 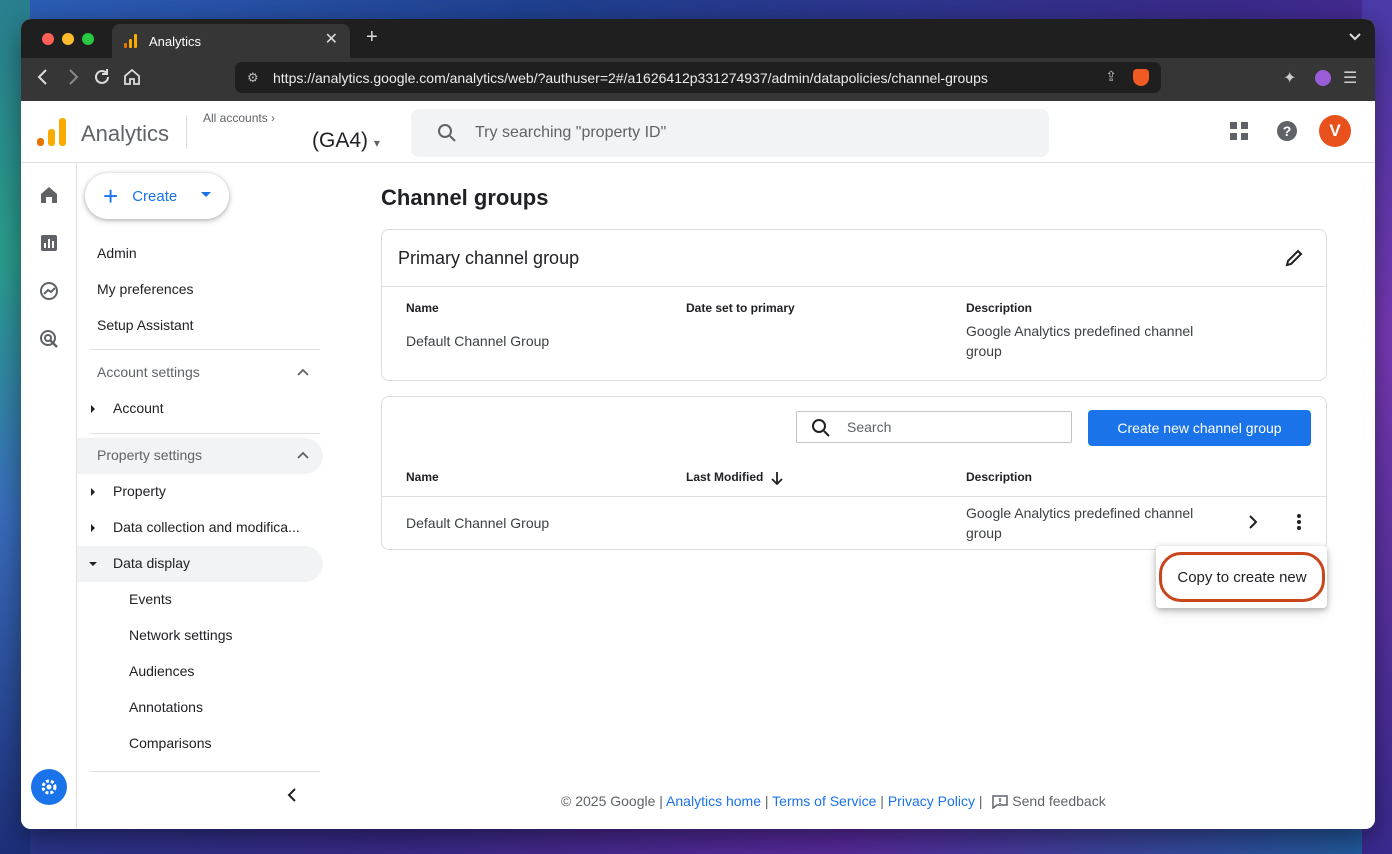 What do you see at coordinates (145, 289) in the screenshot?
I see `sidebar-item-preferences: My preferences` at bounding box center [145, 289].